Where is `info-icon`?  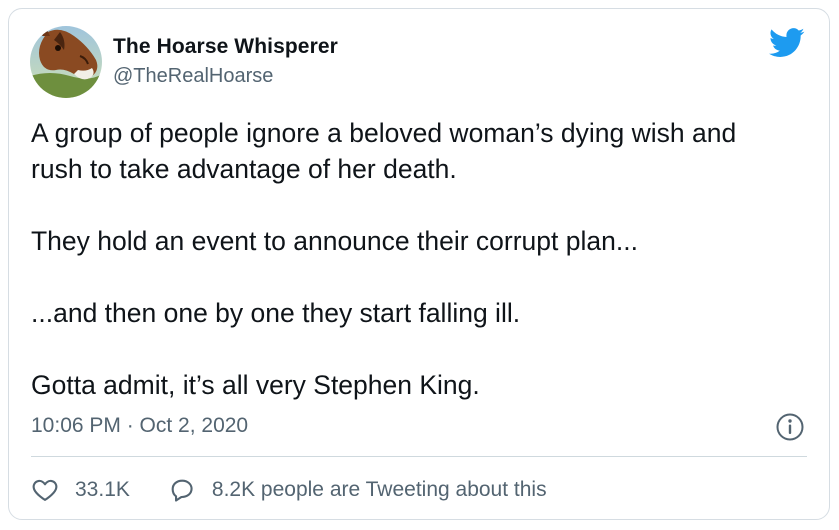
info-icon is located at coordinates (790, 427).